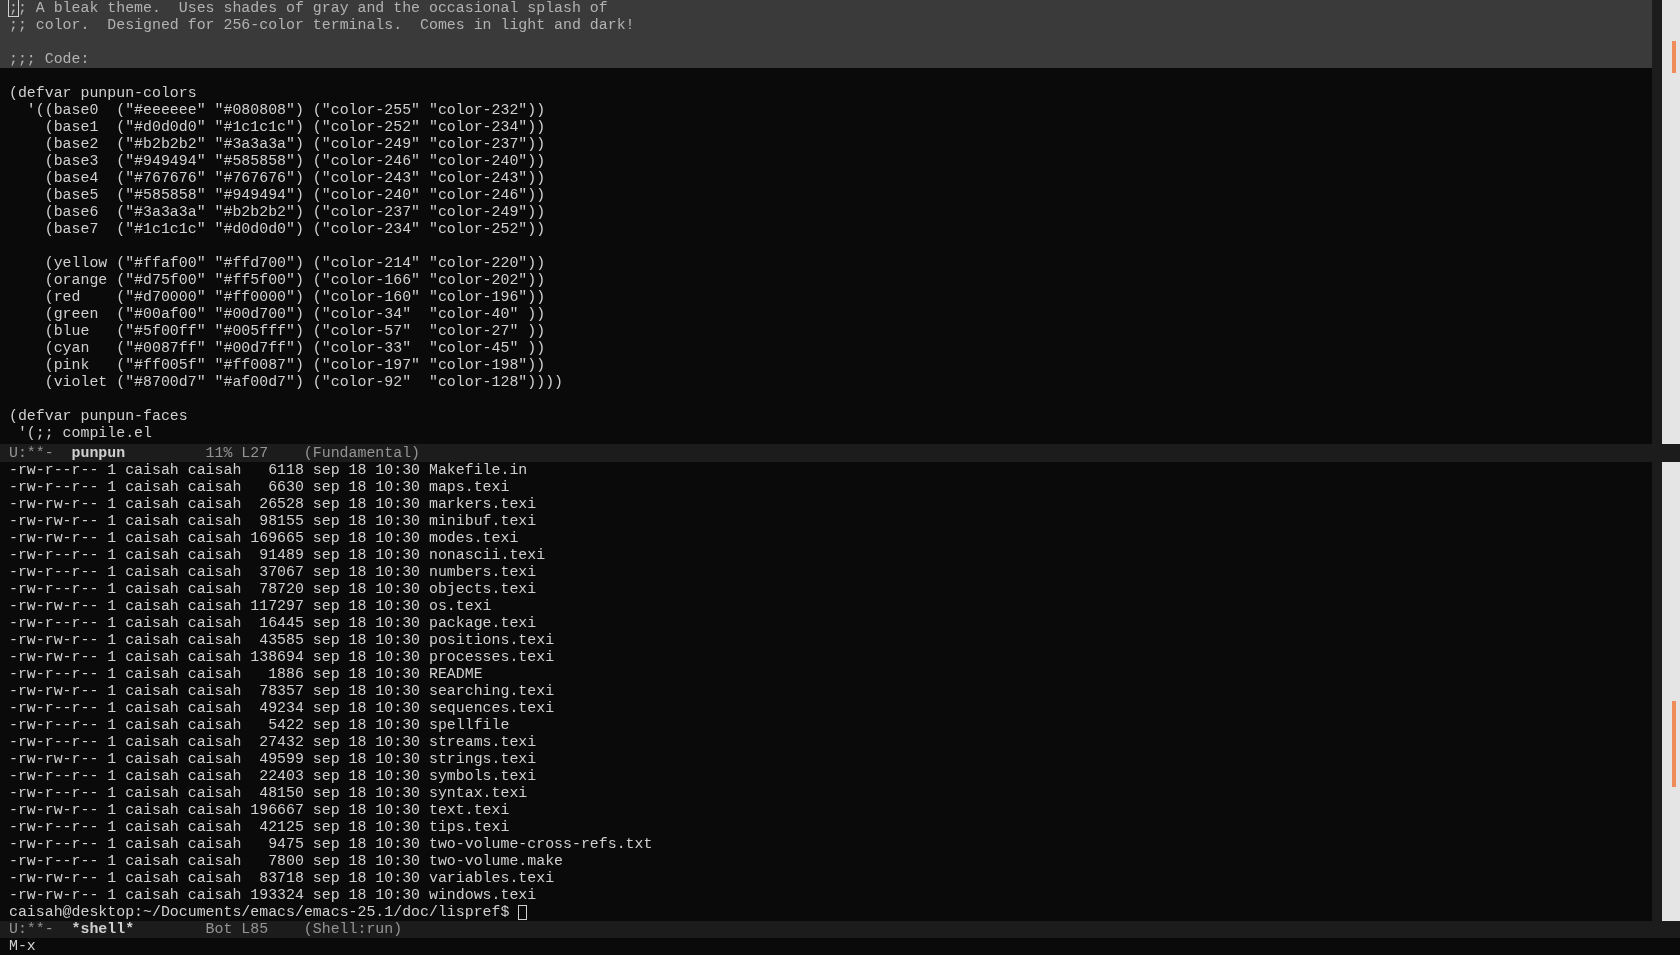 The height and width of the screenshot is (955, 1680). Describe the element at coordinates (303, 382) in the screenshot. I see `code-line: (violet ("#8700d7" "#af00d7") ("color-92" "color-128"))))` at that location.